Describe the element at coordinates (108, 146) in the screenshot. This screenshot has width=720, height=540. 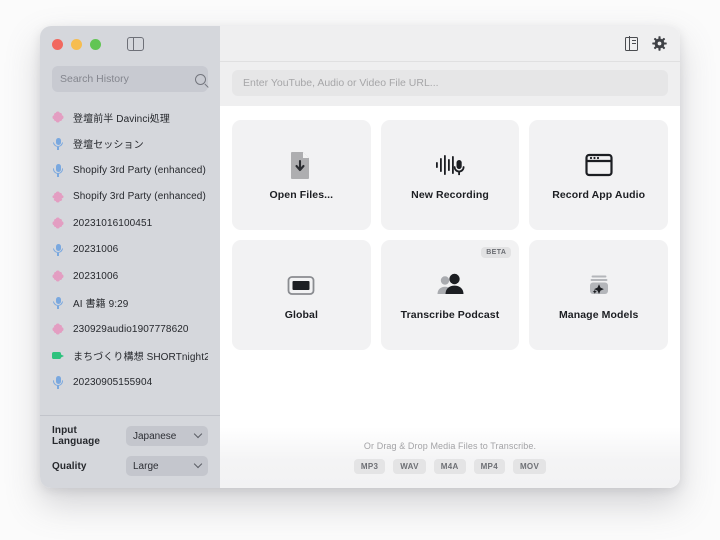
I see `history-item-label: 登壇セッション` at that location.